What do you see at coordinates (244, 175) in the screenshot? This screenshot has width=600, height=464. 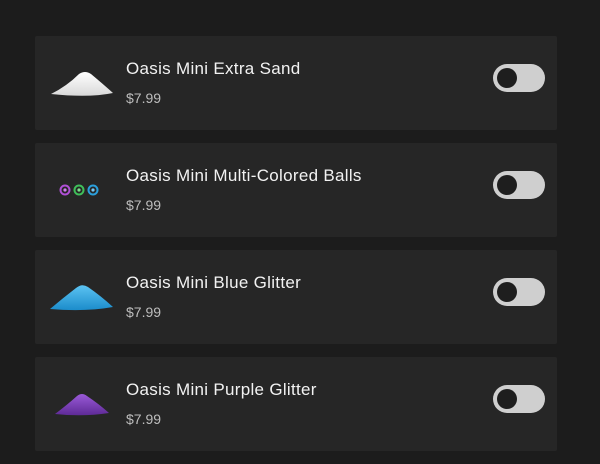 I see `product-name: Oasis Mini Multi-Colored Balls` at bounding box center [244, 175].